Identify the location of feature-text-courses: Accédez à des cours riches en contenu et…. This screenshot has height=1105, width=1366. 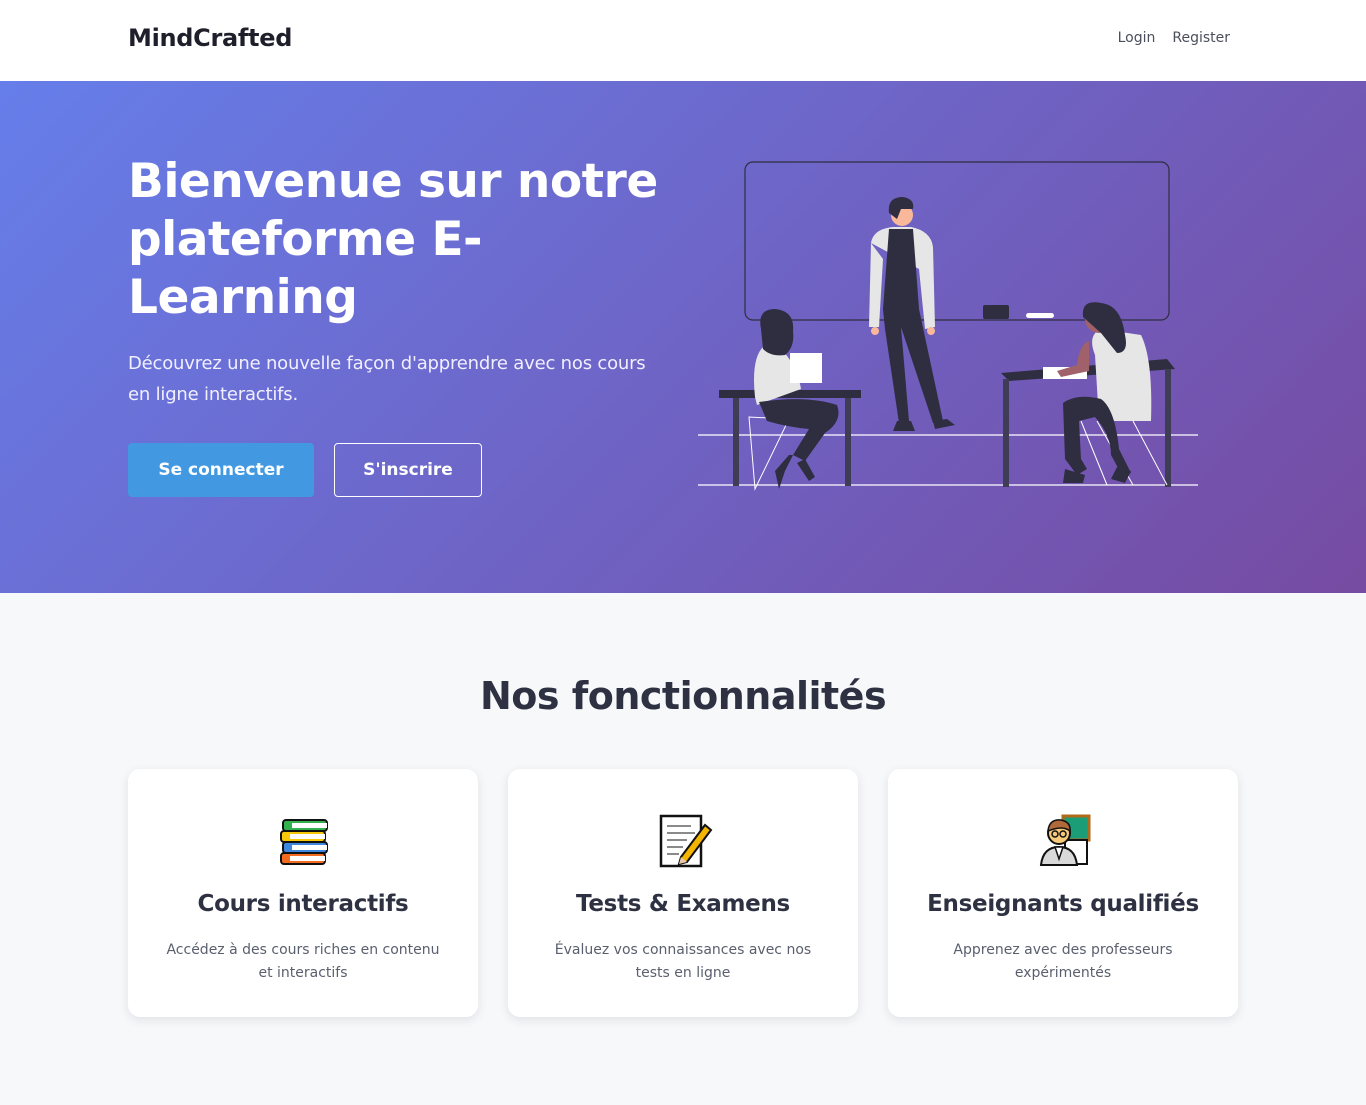
(303, 961).